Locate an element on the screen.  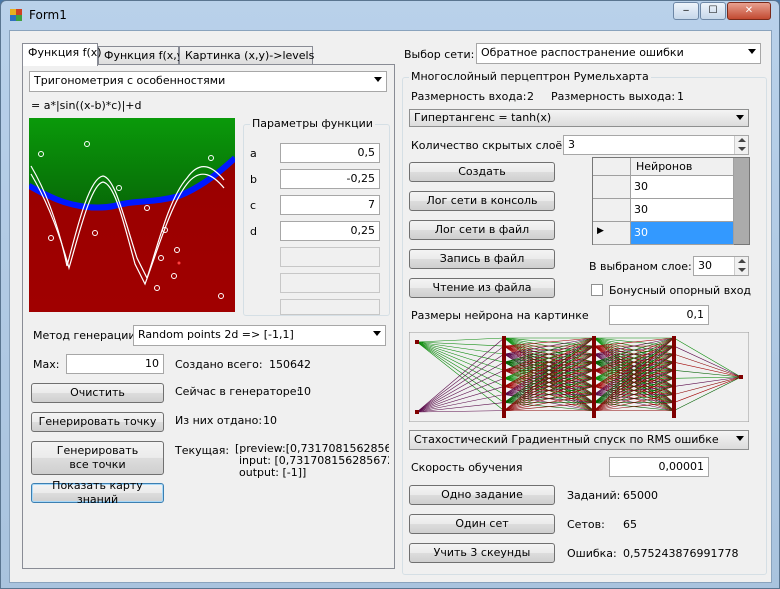
out-dim-label: Размерность выхода: is located at coordinates (613, 96).